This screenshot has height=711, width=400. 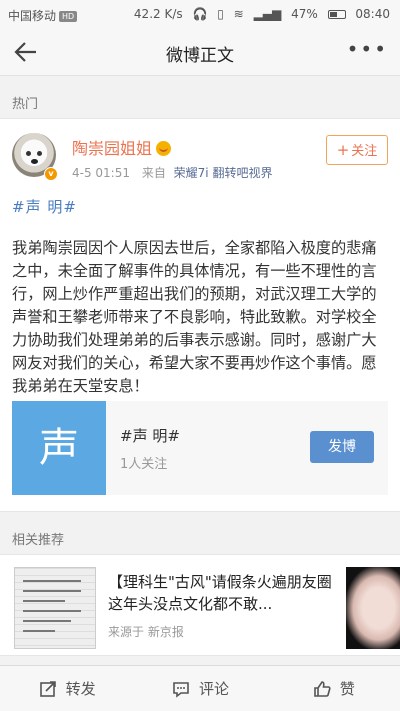 I want to click on crown-emoji-icon, so click(x=164, y=148).